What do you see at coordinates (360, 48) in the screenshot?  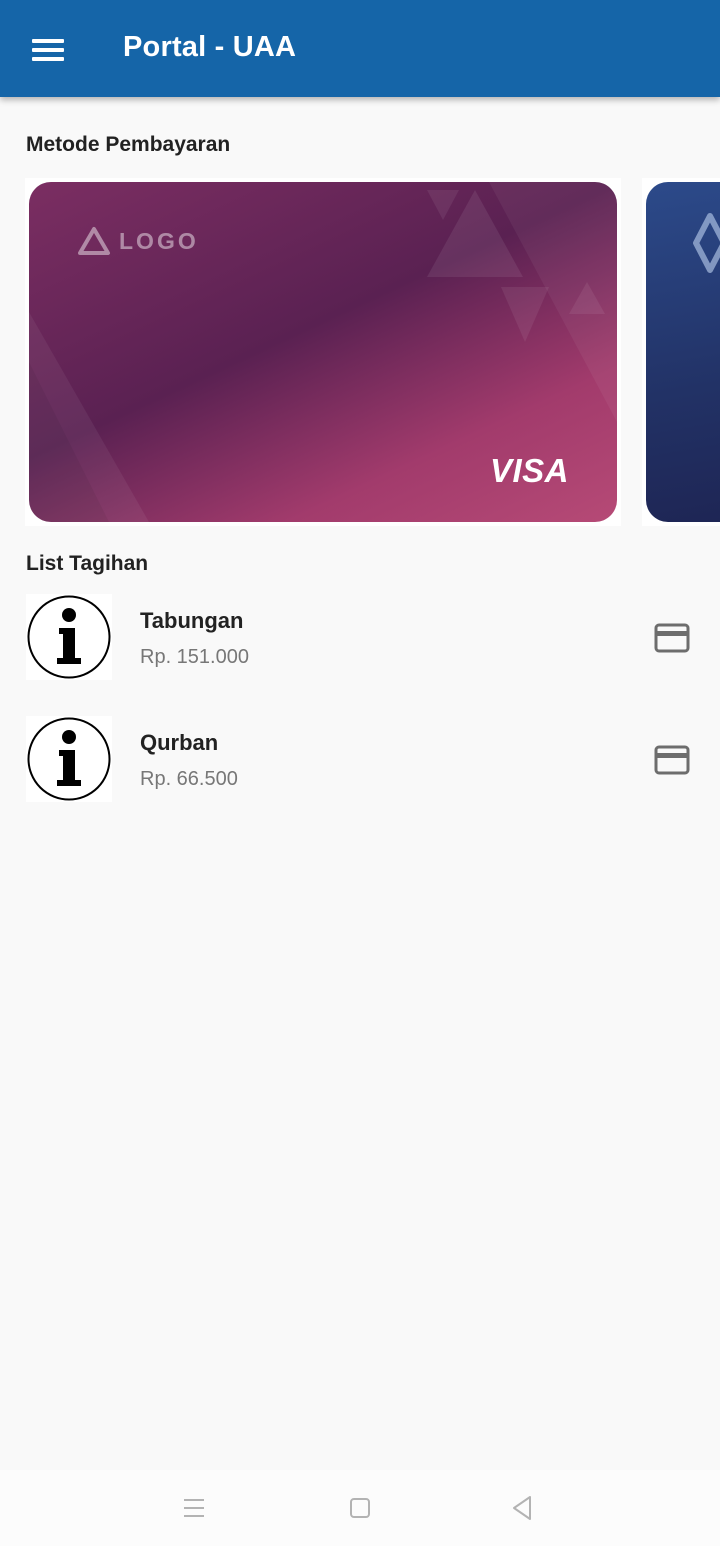 I see `app-bar: Portal - UAA` at bounding box center [360, 48].